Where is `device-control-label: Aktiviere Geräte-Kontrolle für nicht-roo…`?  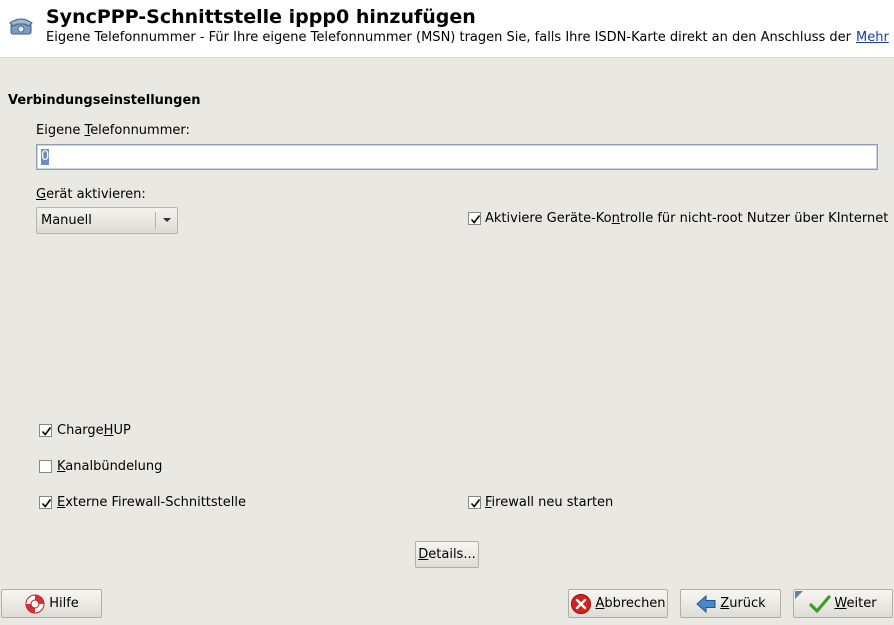 device-control-label: Aktiviere Geräte-Kontrolle für nicht-roo… is located at coordinates (686, 218).